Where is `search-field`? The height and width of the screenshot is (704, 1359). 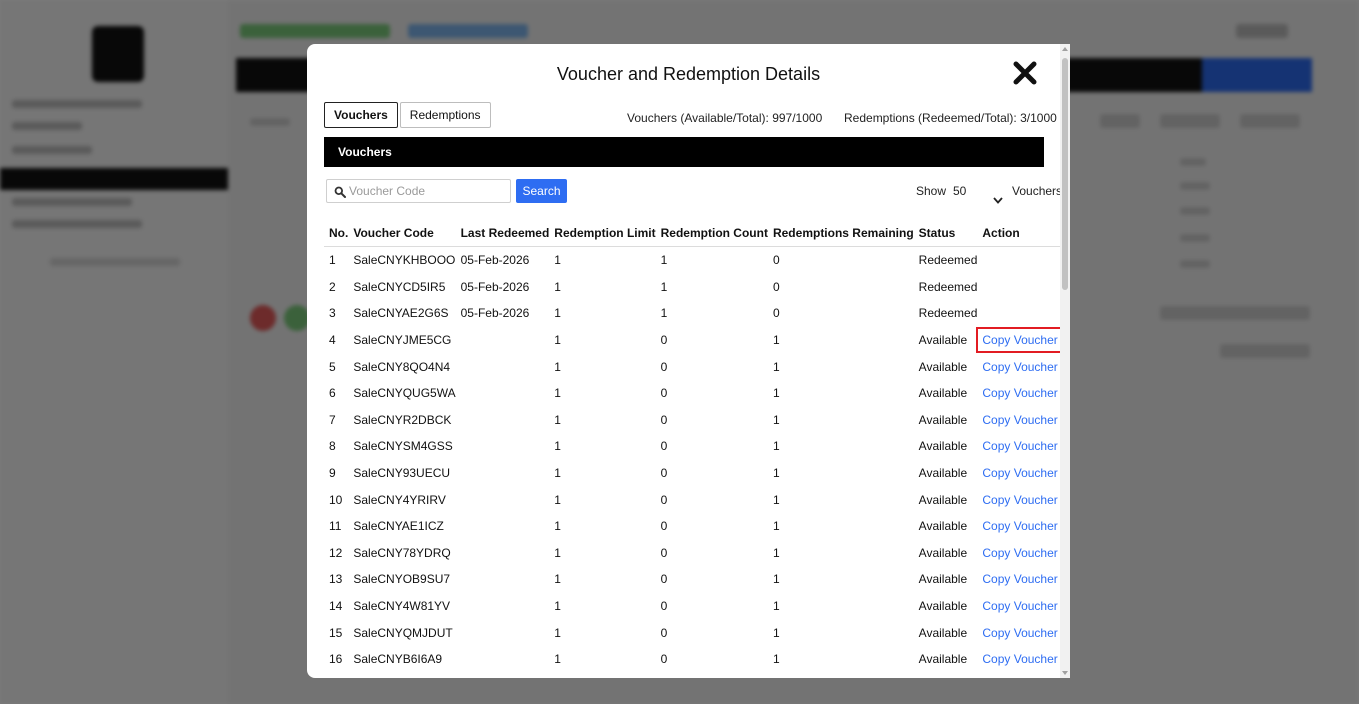 search-field is located at coordinates (418, 191).